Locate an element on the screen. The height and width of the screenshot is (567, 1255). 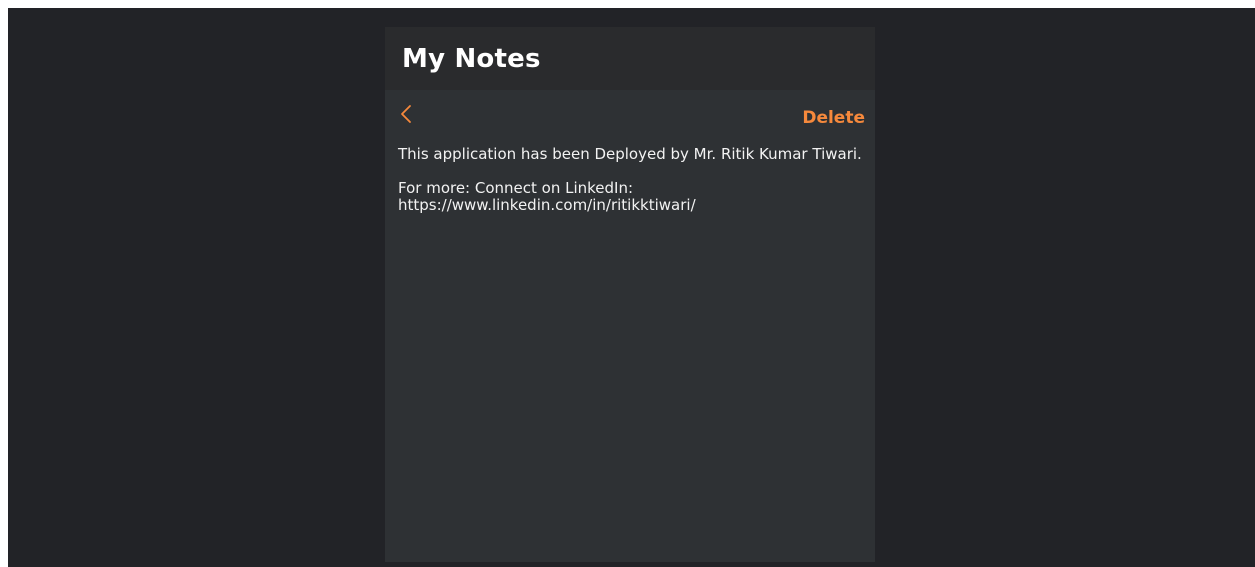
delete-button: Delete is located at coordinates (833, 118).